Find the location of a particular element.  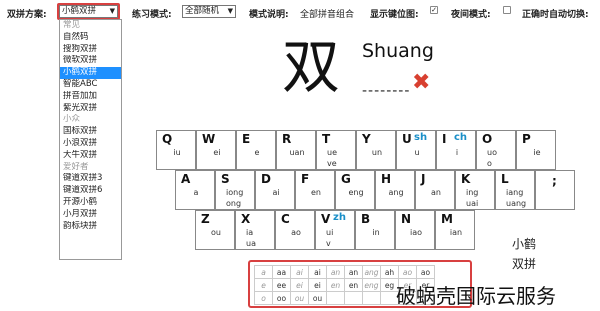

key-letter: T is located at coordinates (326, 139).